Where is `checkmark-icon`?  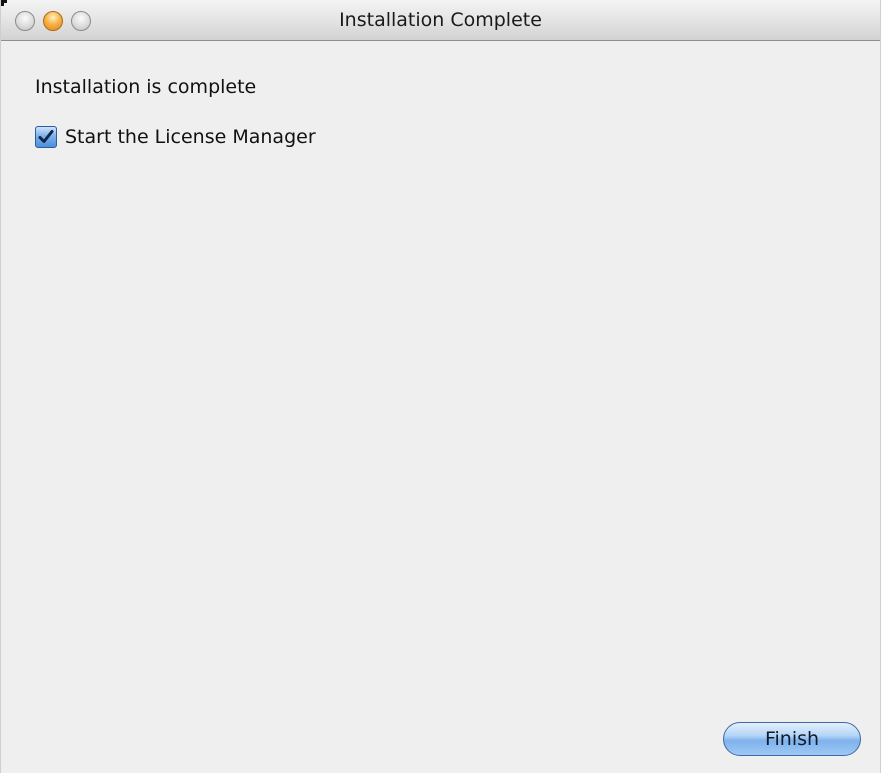
checkmark-icon is located at coordinates (46, 136).